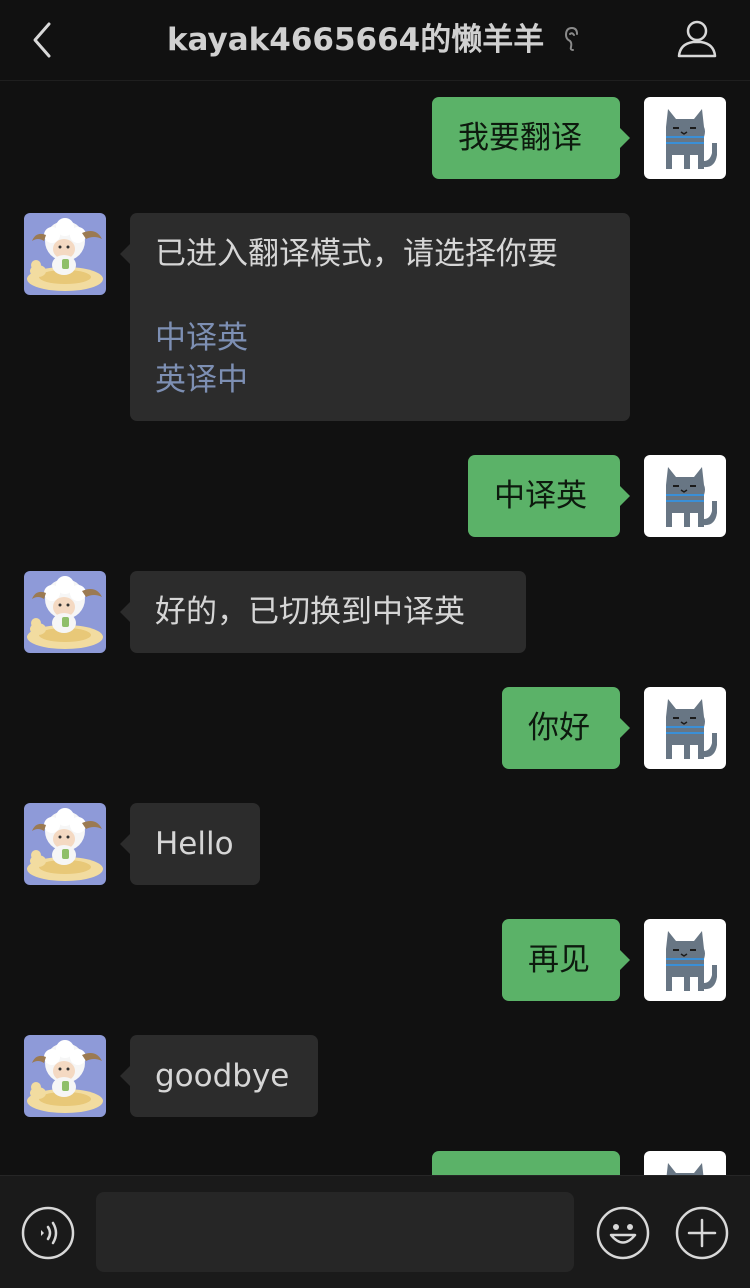 The width and height of the screenshot is (750, 1288). What do you see at coordinates (310, 612) in the screenshot?
I see `message-text: 好的，已切换到中译英` at bounding box center [310, 612].